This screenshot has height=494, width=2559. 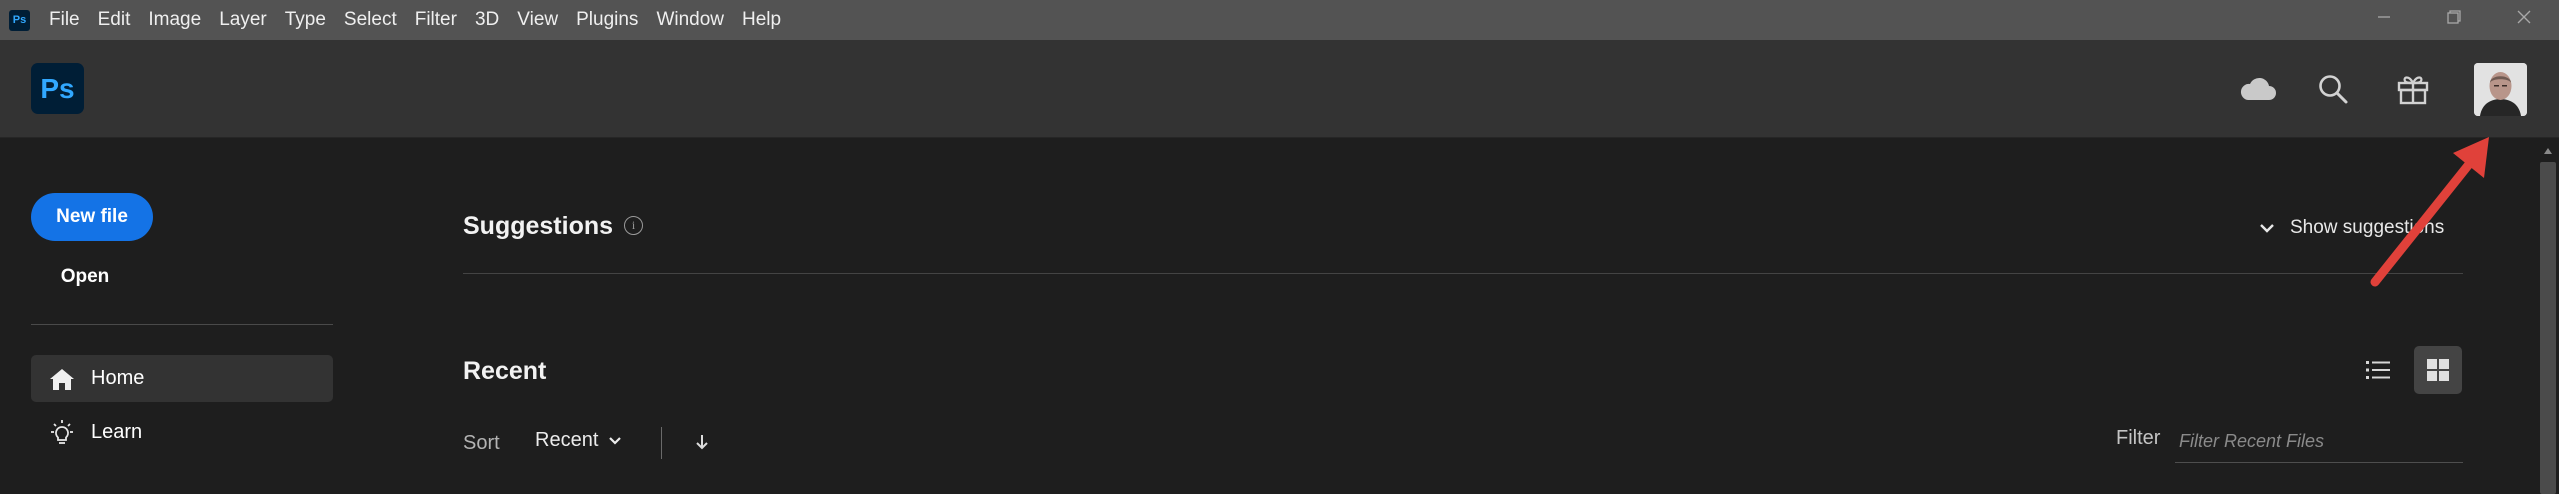 I want to click on avatar-photo, so click(x=2500, y=89).